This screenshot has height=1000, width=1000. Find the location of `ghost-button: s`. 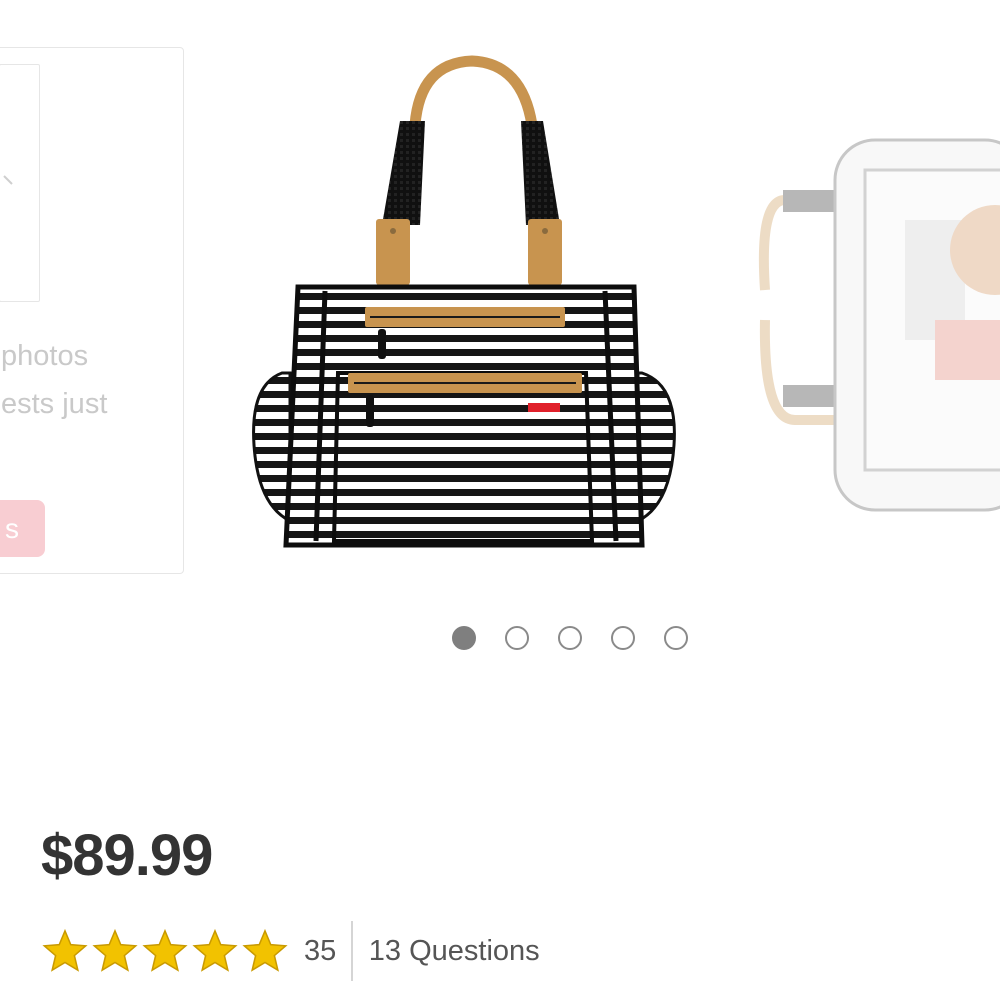

ghost-button: s is located at coordinates (22, 528).